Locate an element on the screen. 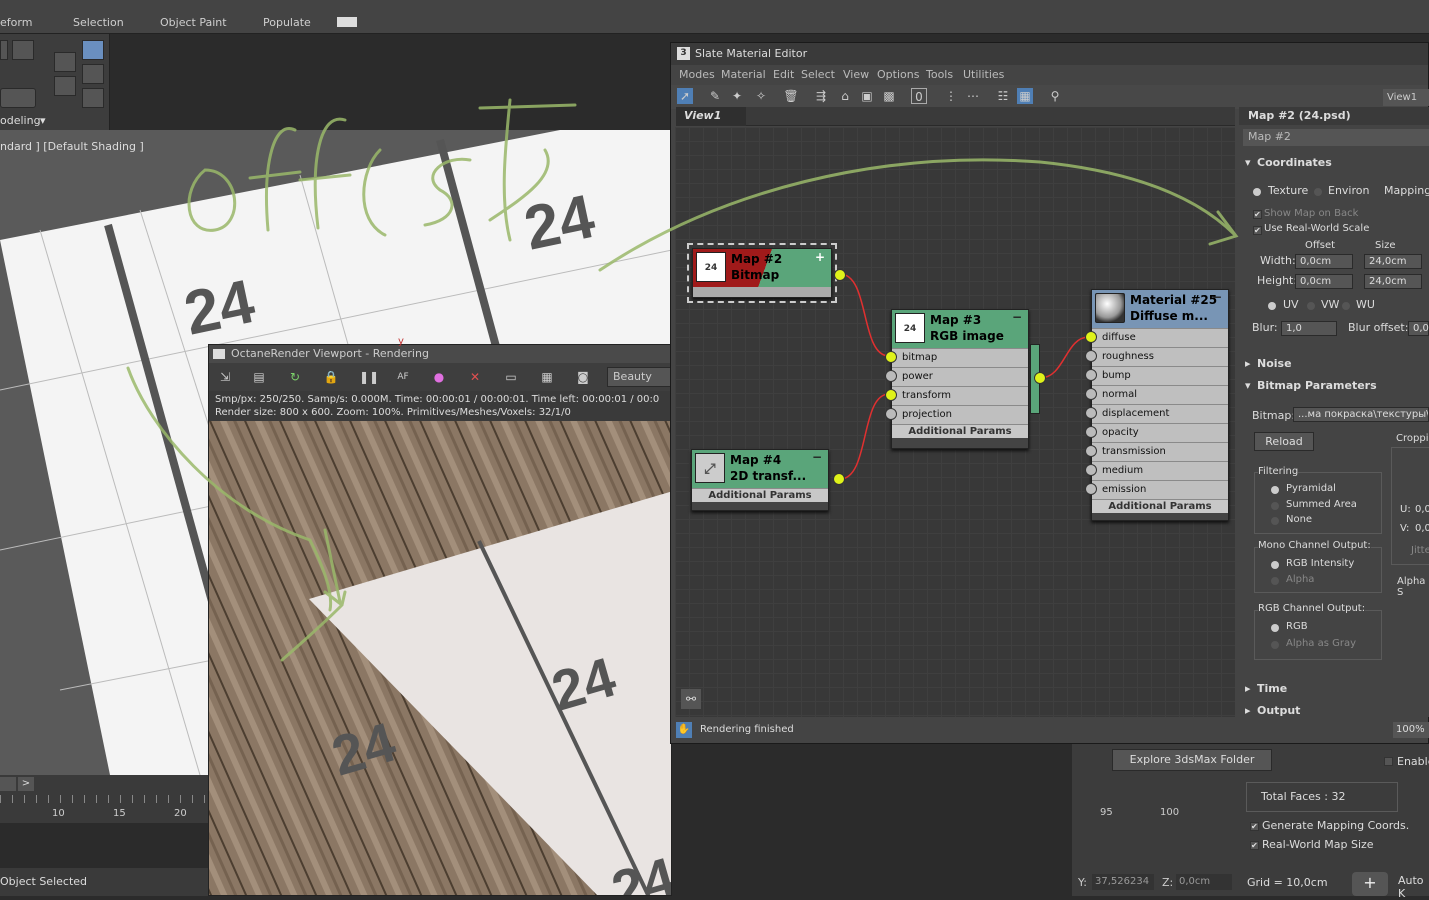  menu-material: Material is located at coordinates (743, 74).